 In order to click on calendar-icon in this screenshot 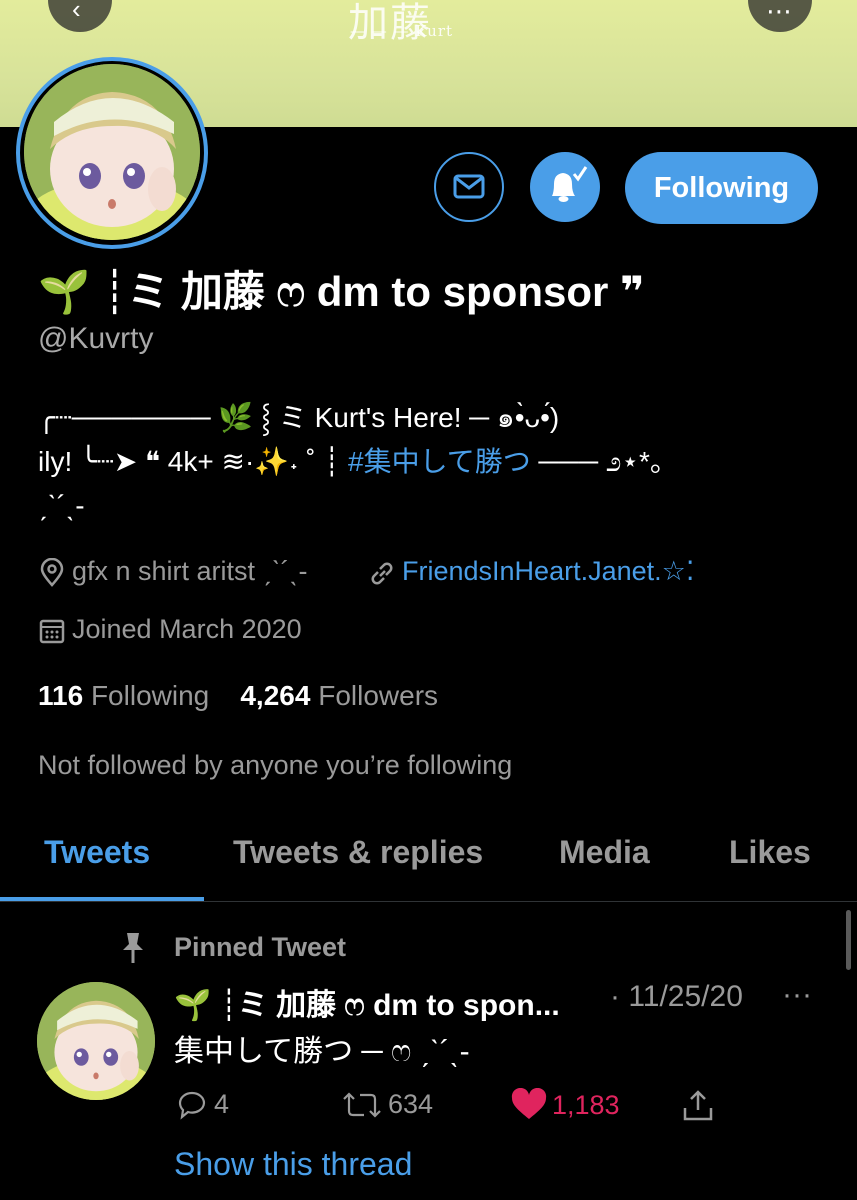, I will do `click(52, 631)`.